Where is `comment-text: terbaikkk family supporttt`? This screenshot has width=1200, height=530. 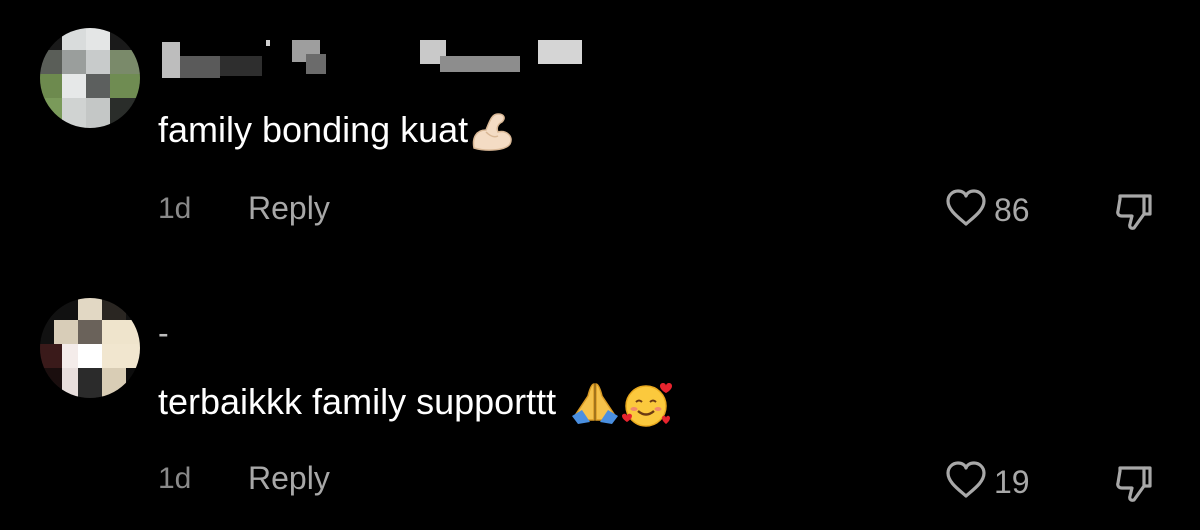 comment-text: terbaikkk family supporttt is located at coordinates (415, 403).